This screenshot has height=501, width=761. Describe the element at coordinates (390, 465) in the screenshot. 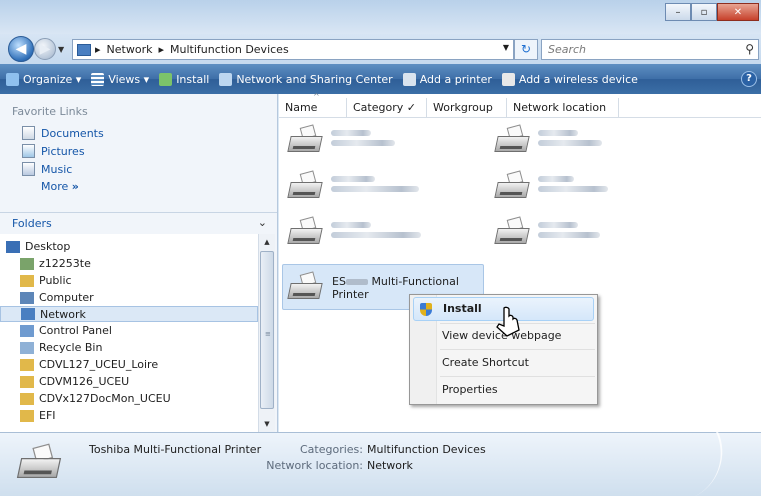

I see `details-network-location-value: Network` at that location.